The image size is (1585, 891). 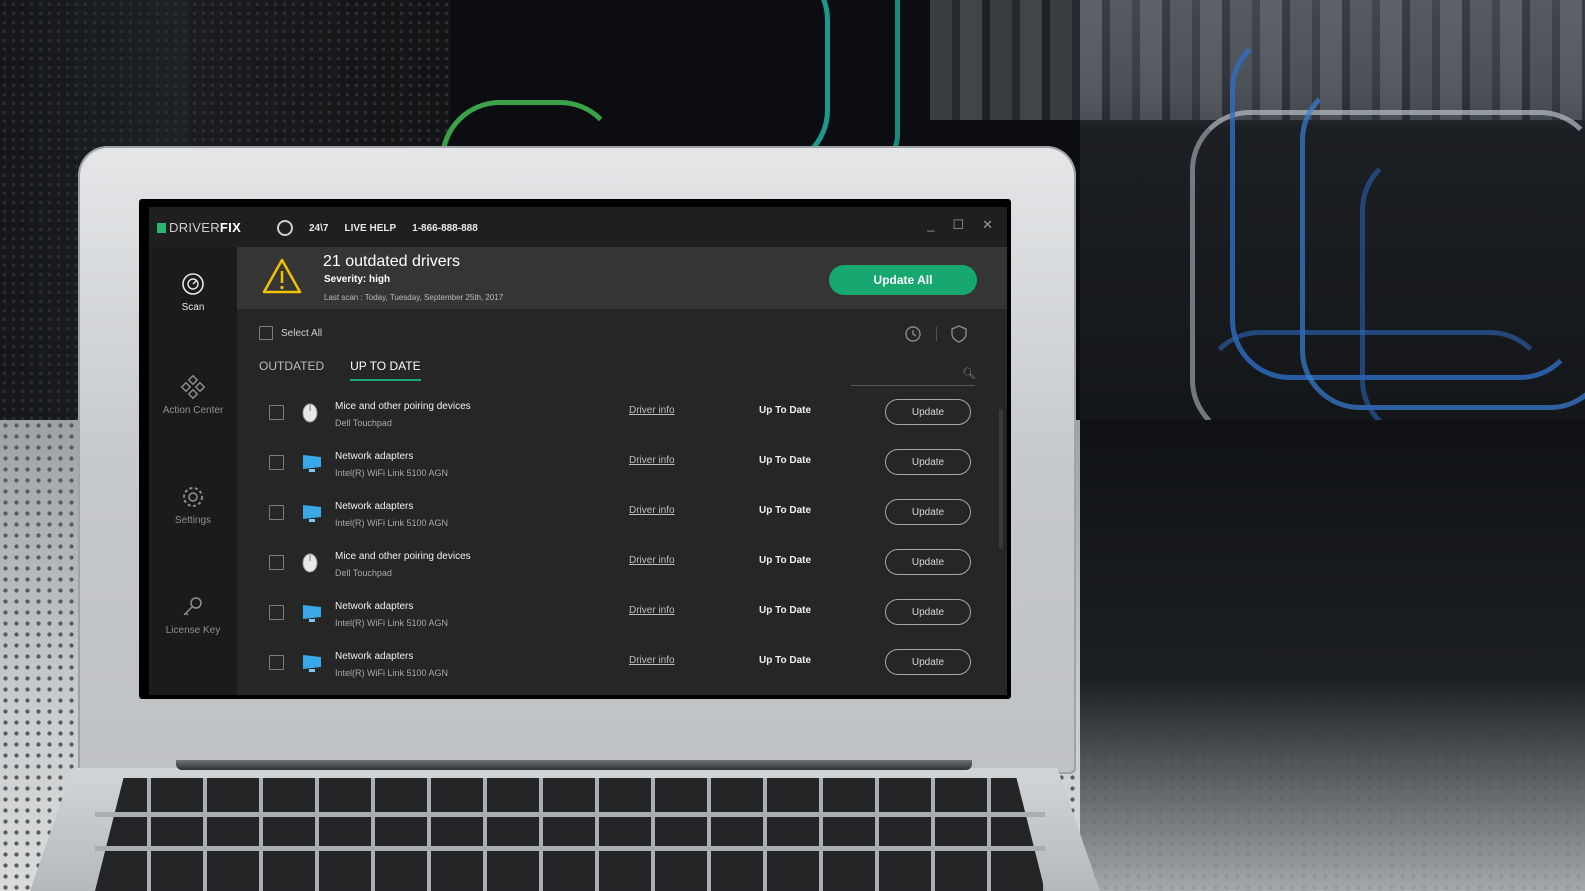 What do you see at coordinates (282, 276) in the screenshot?
I see `warning-icon` at bounding box center [282, 276].